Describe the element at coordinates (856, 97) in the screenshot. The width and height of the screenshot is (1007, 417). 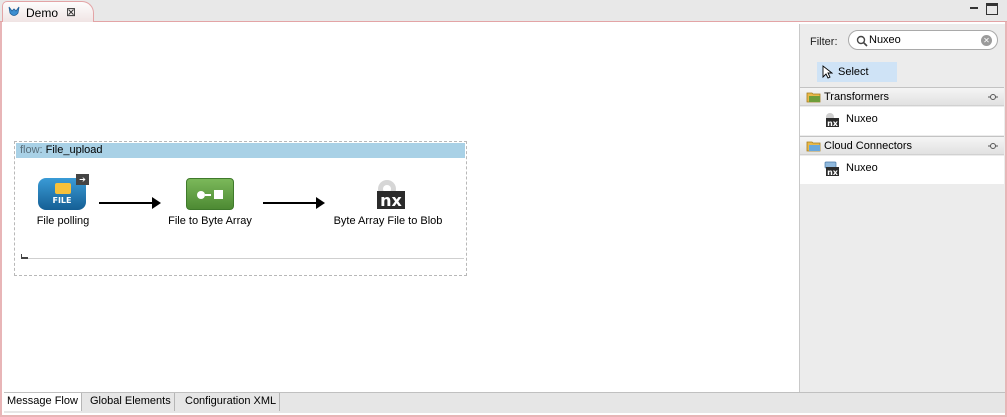
I see `drawer-title: Transformers` at that location.